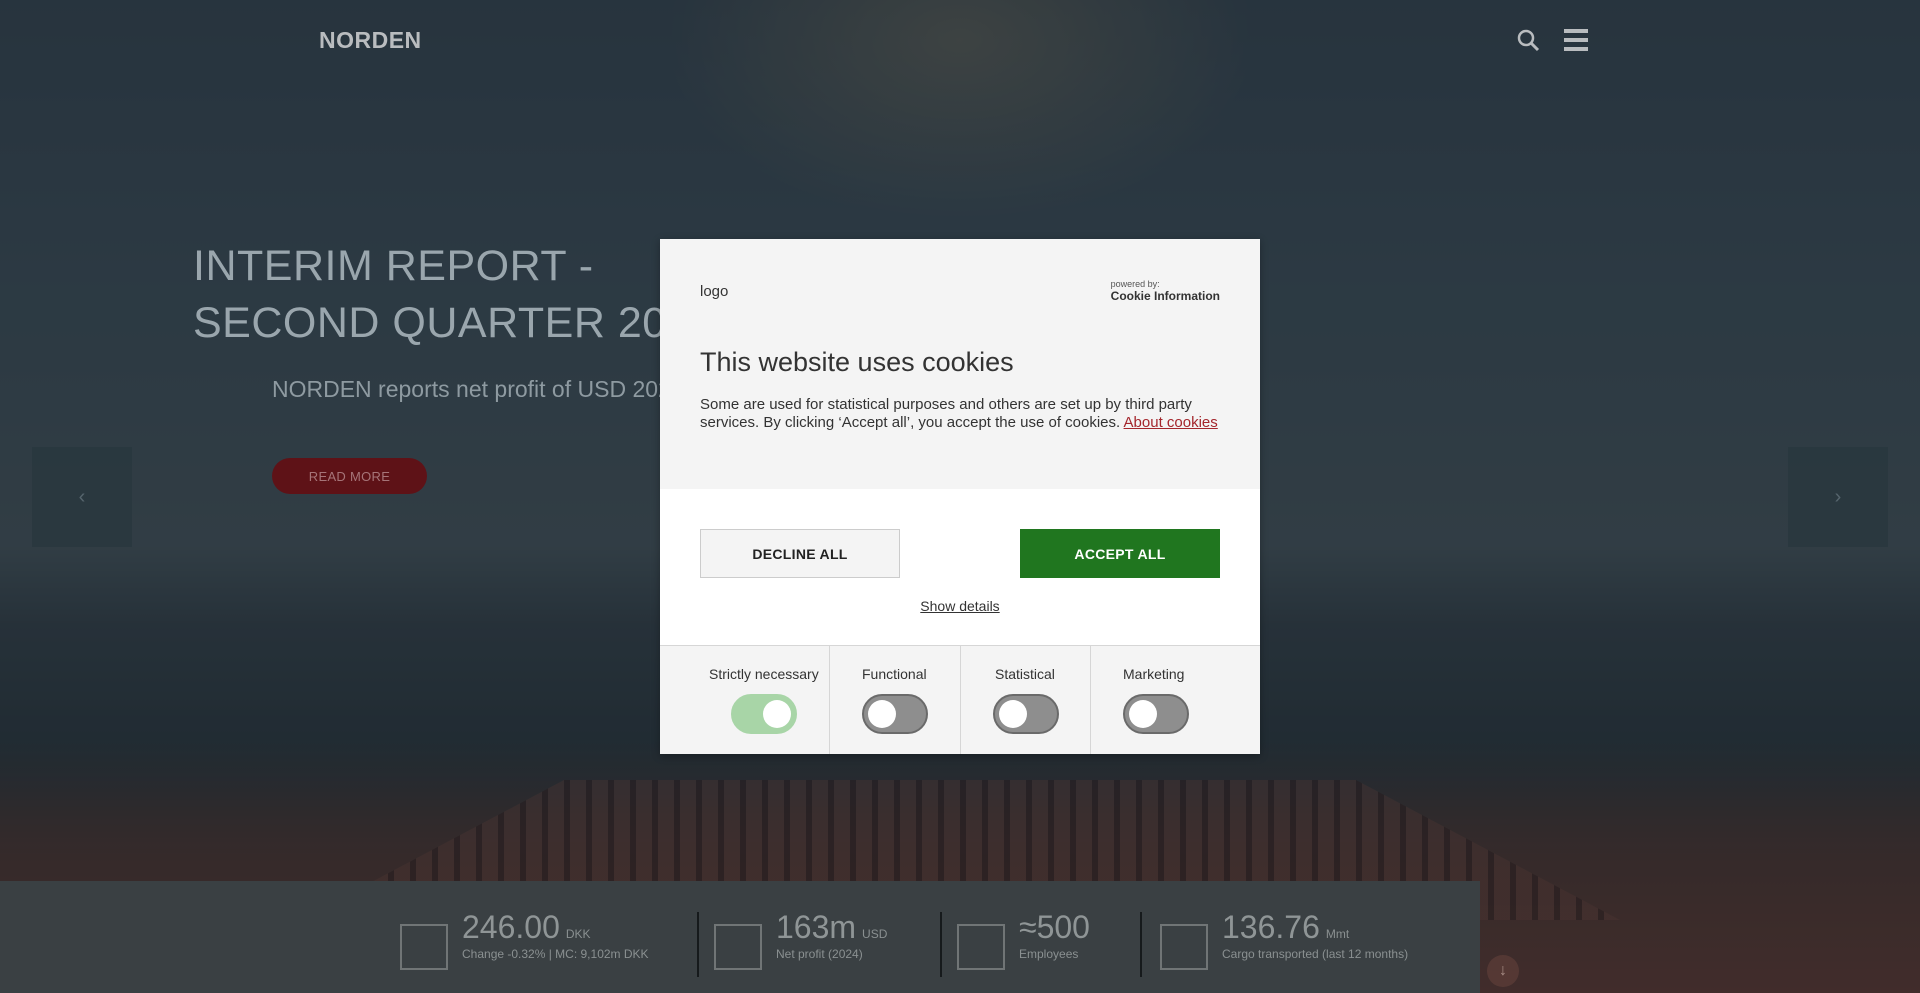 This screenshot has width=1920, height=993. I want to click on category-statistical: Statistical, so click(1026, 700).